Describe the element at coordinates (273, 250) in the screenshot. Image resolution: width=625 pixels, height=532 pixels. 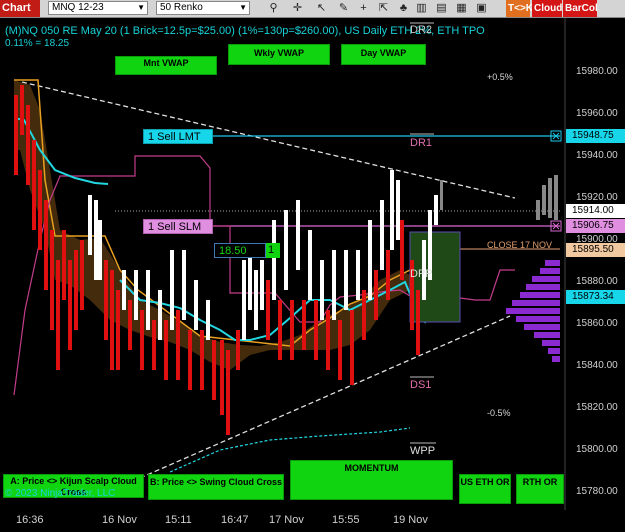
I see `position-qty: 1` at that location.